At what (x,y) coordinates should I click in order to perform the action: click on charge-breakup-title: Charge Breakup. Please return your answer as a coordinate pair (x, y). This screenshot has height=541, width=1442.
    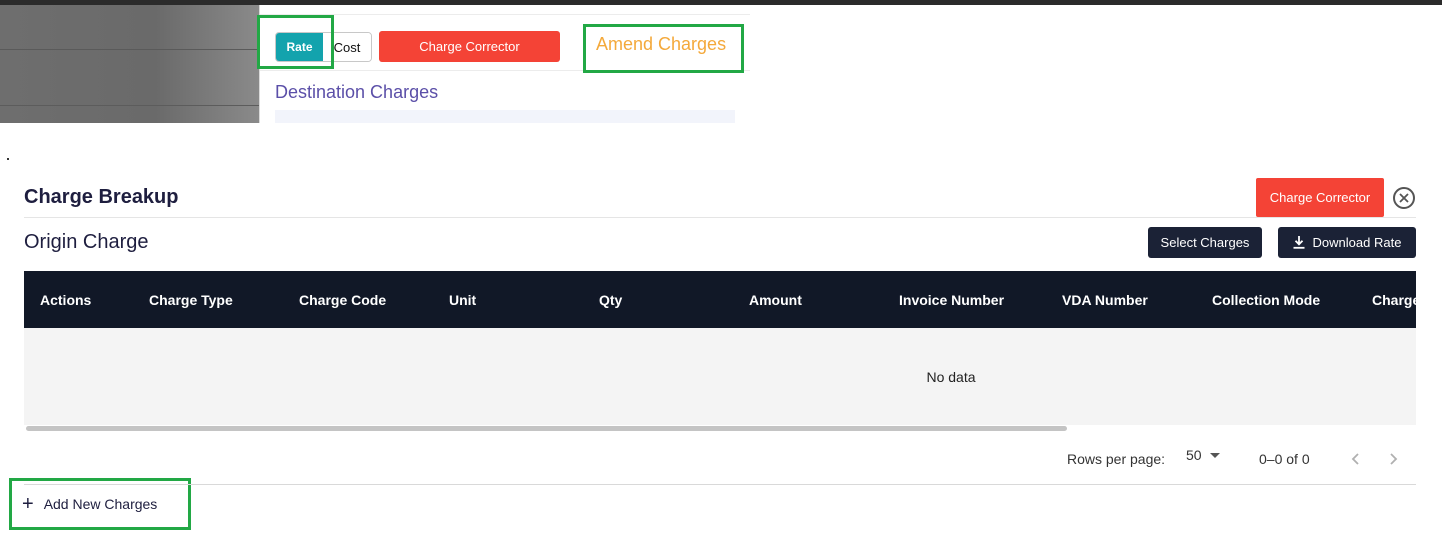
    Looking at the image, I should click on (101, 197).